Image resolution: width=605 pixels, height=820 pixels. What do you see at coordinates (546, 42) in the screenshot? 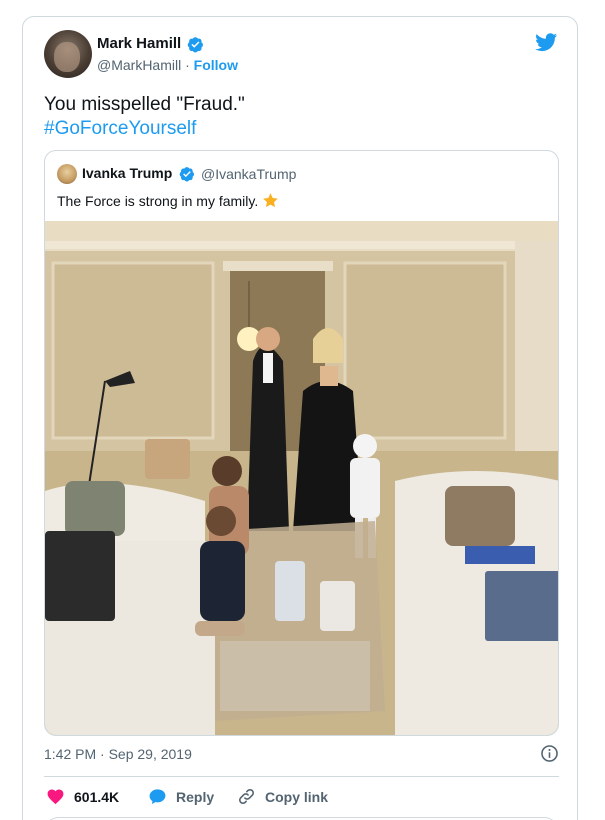
I see `twitter-bird-icon` at bounding box center [546, 42].